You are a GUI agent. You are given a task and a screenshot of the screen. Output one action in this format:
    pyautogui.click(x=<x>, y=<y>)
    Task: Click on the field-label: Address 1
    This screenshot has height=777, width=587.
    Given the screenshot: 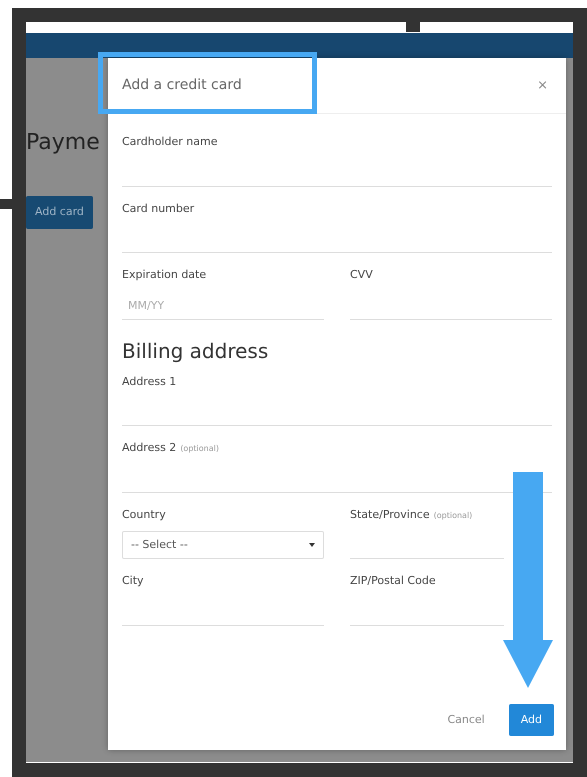 What is the action you would take?
    pyautogui.click(x=149, y=382)
    